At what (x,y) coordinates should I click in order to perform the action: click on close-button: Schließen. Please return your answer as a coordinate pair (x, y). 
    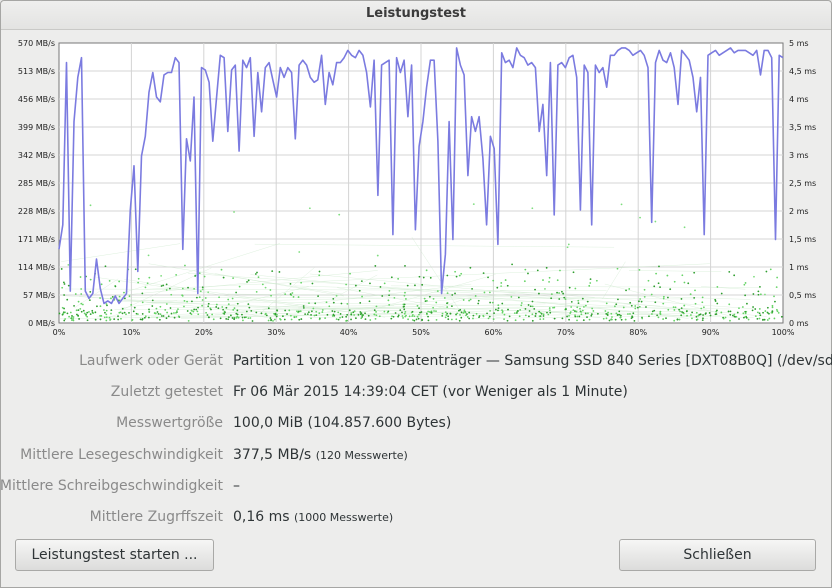
    Looking at the image, I should click on (717, 555).